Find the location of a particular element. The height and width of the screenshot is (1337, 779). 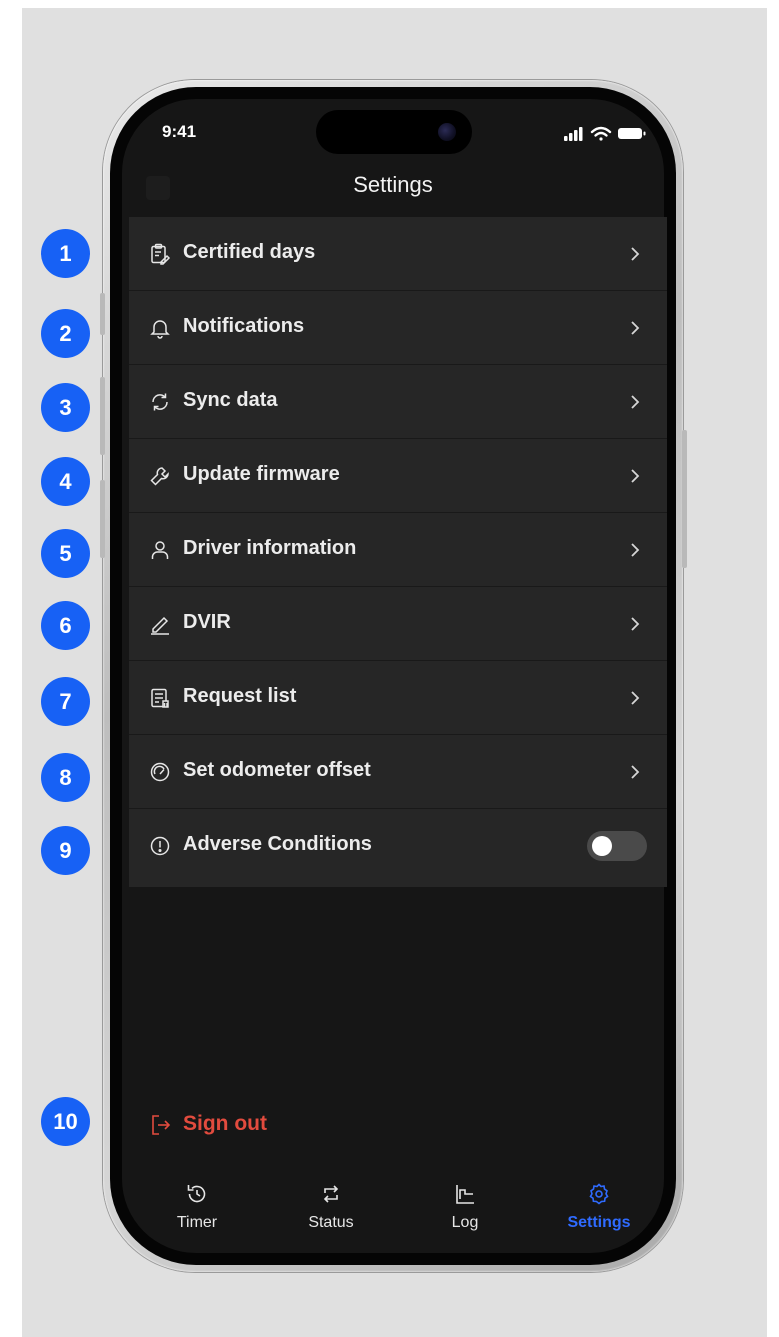

toggle-knob is located at coordinates (602, 846).